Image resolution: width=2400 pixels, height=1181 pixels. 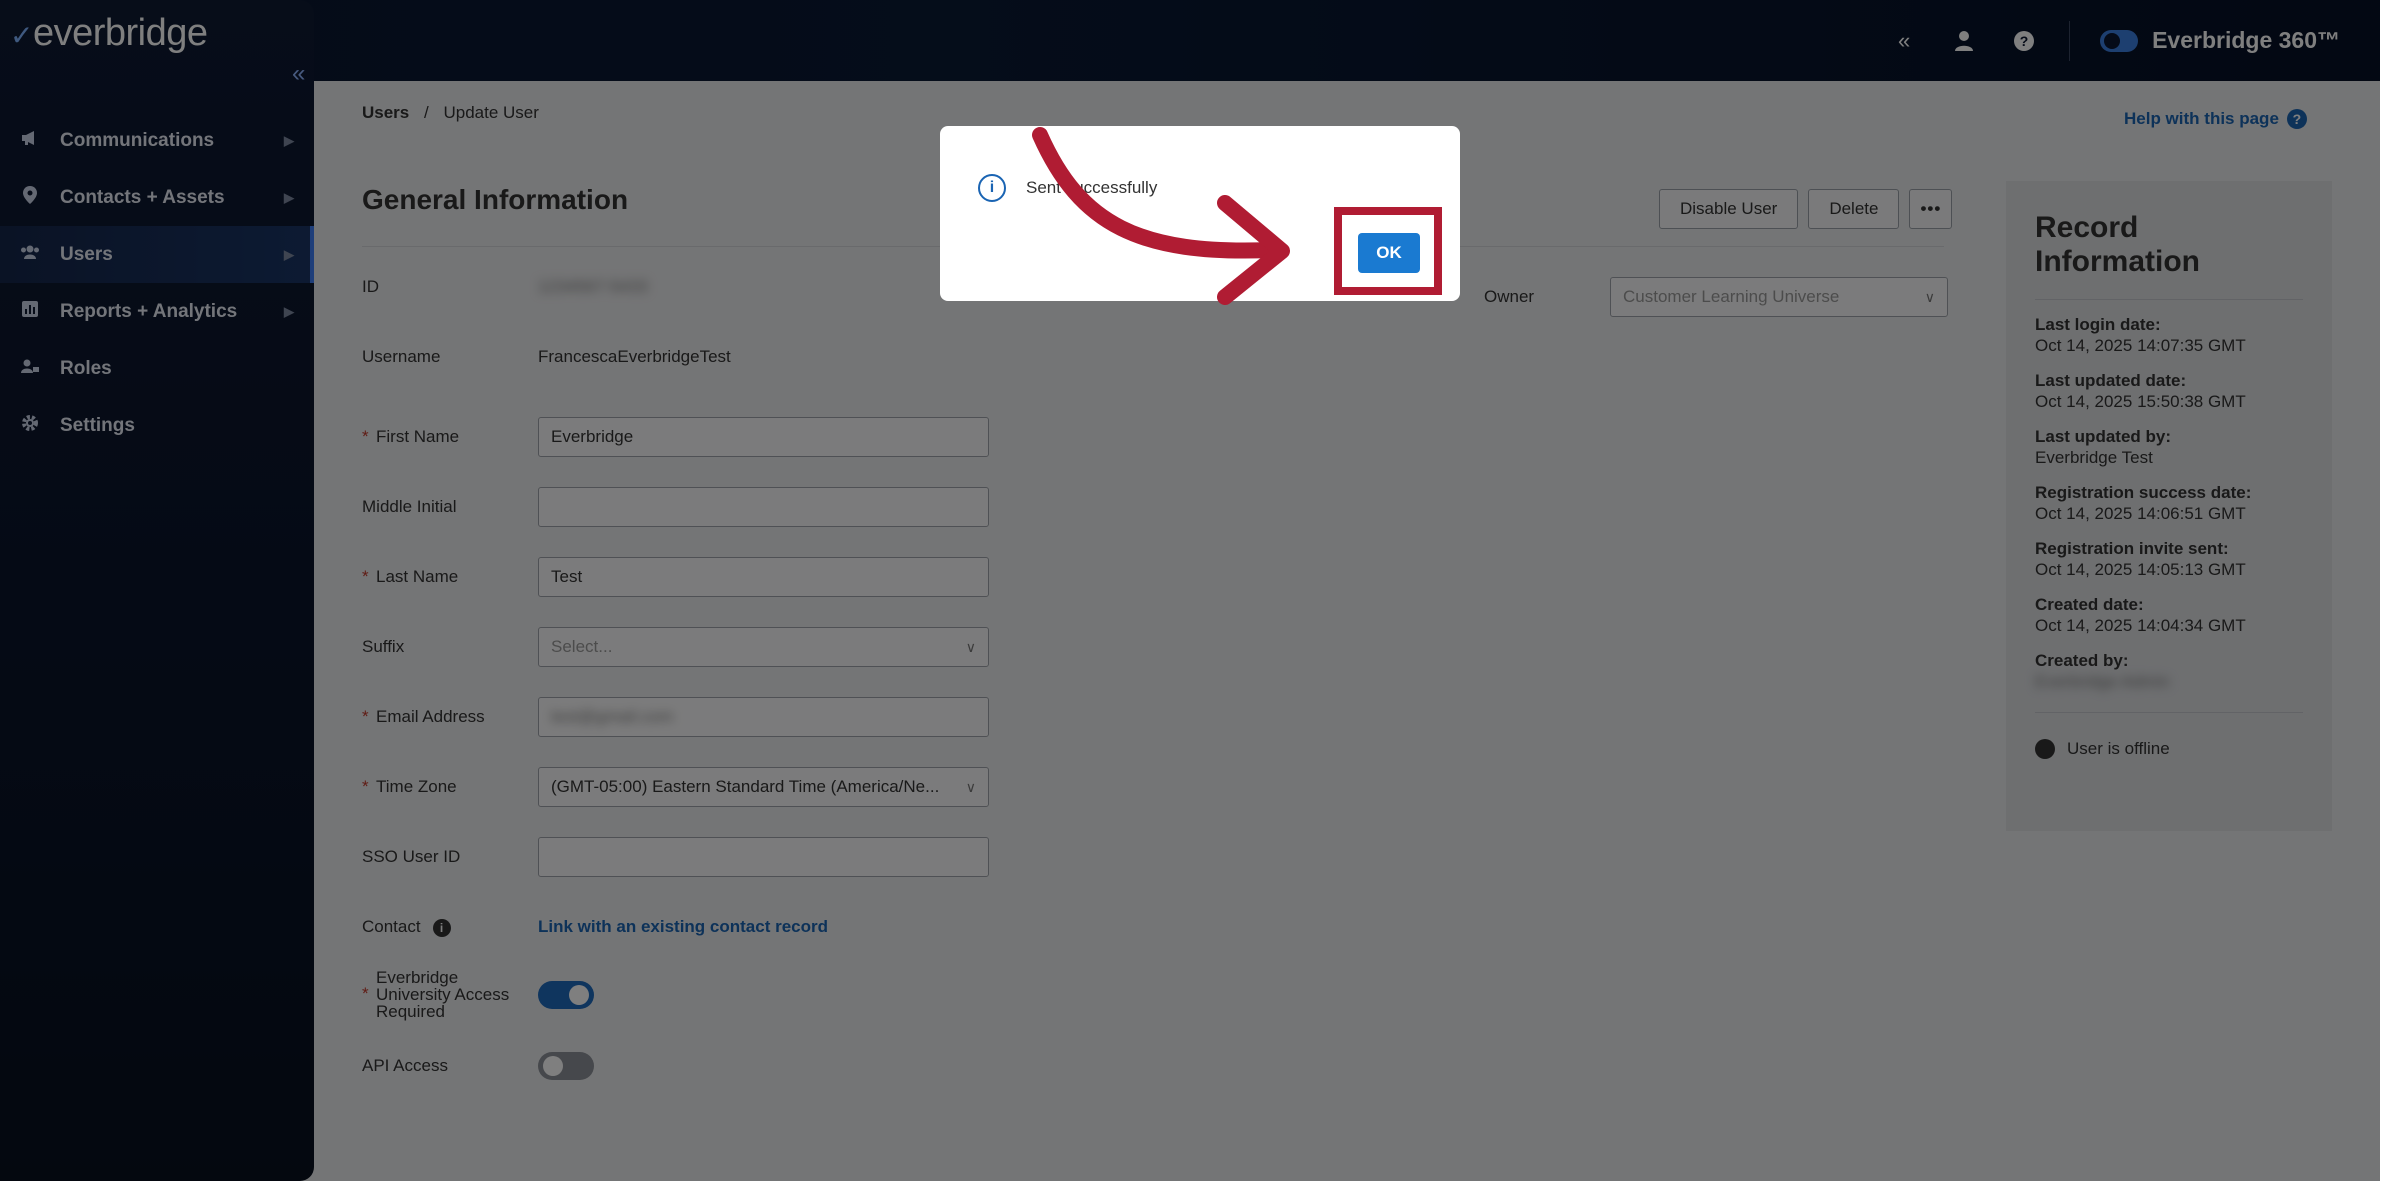 What do you see at coordinates (1388, 251) in the screenshot?
I see `highlight-box` at bounding box center [1388, 251].